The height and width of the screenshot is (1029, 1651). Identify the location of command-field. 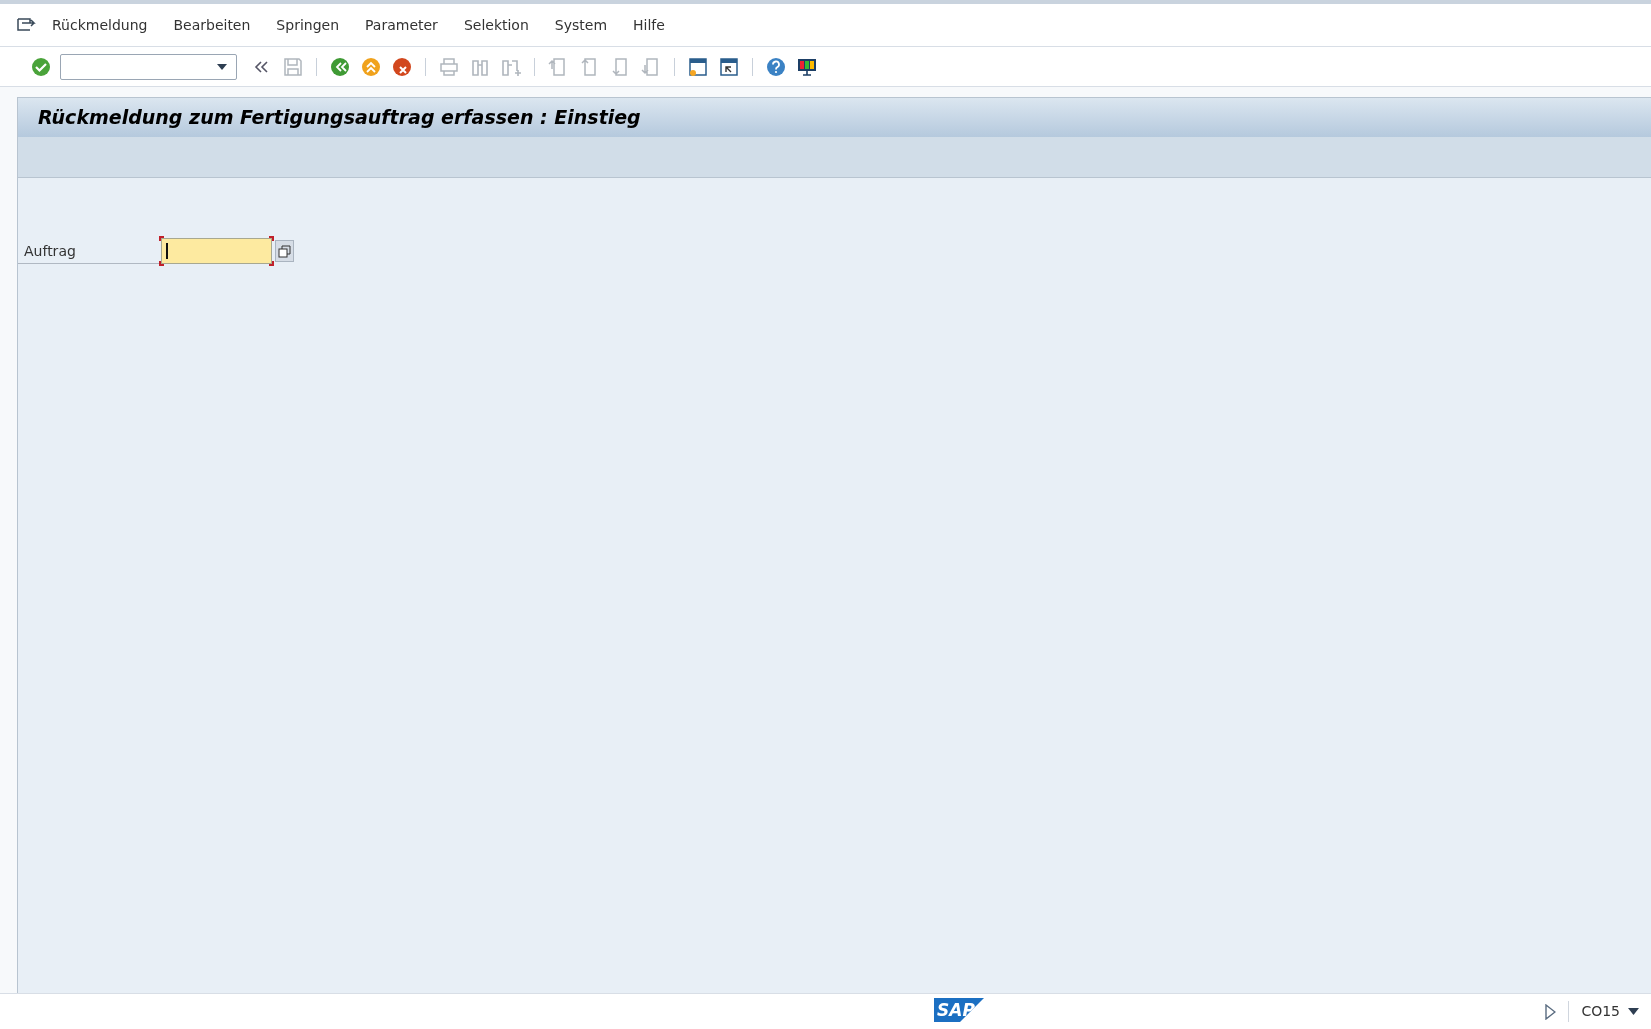
(148, 66).